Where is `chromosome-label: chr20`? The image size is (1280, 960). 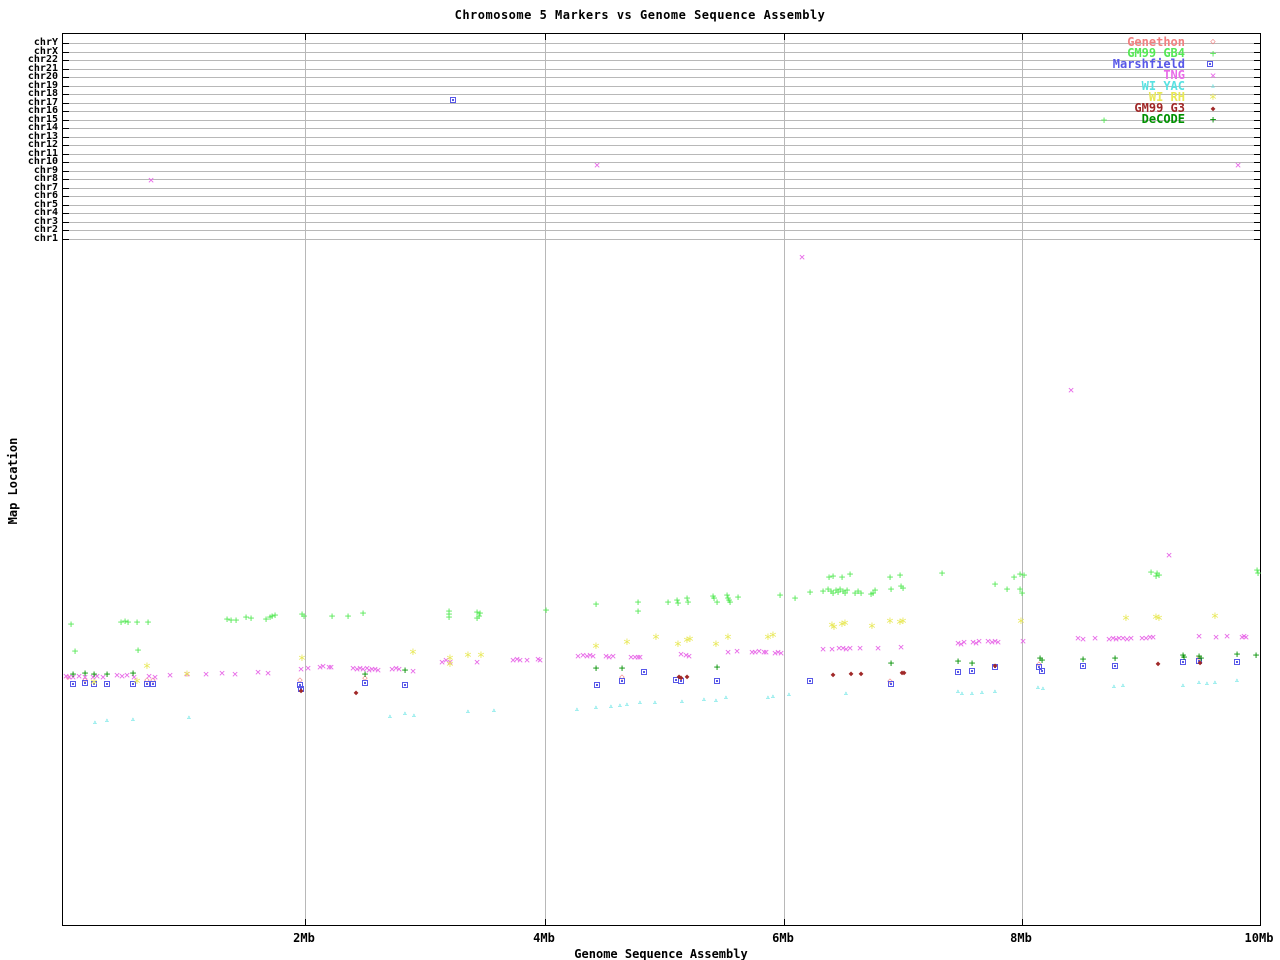
chromosome-label: chr20 is located at coordinates (42, 76).